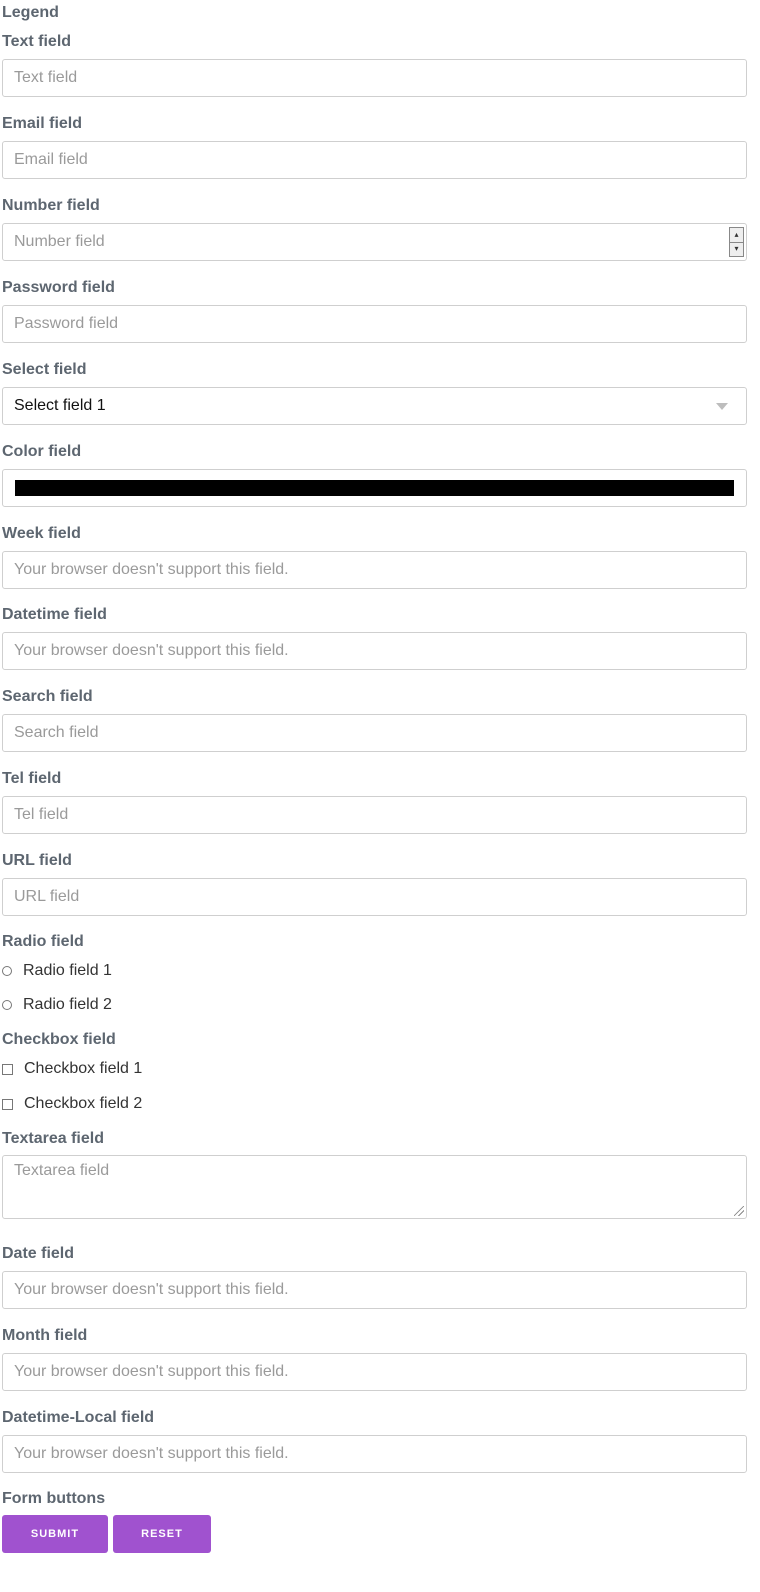  I want to click on search-field-label: Search field, so click(47, 696).